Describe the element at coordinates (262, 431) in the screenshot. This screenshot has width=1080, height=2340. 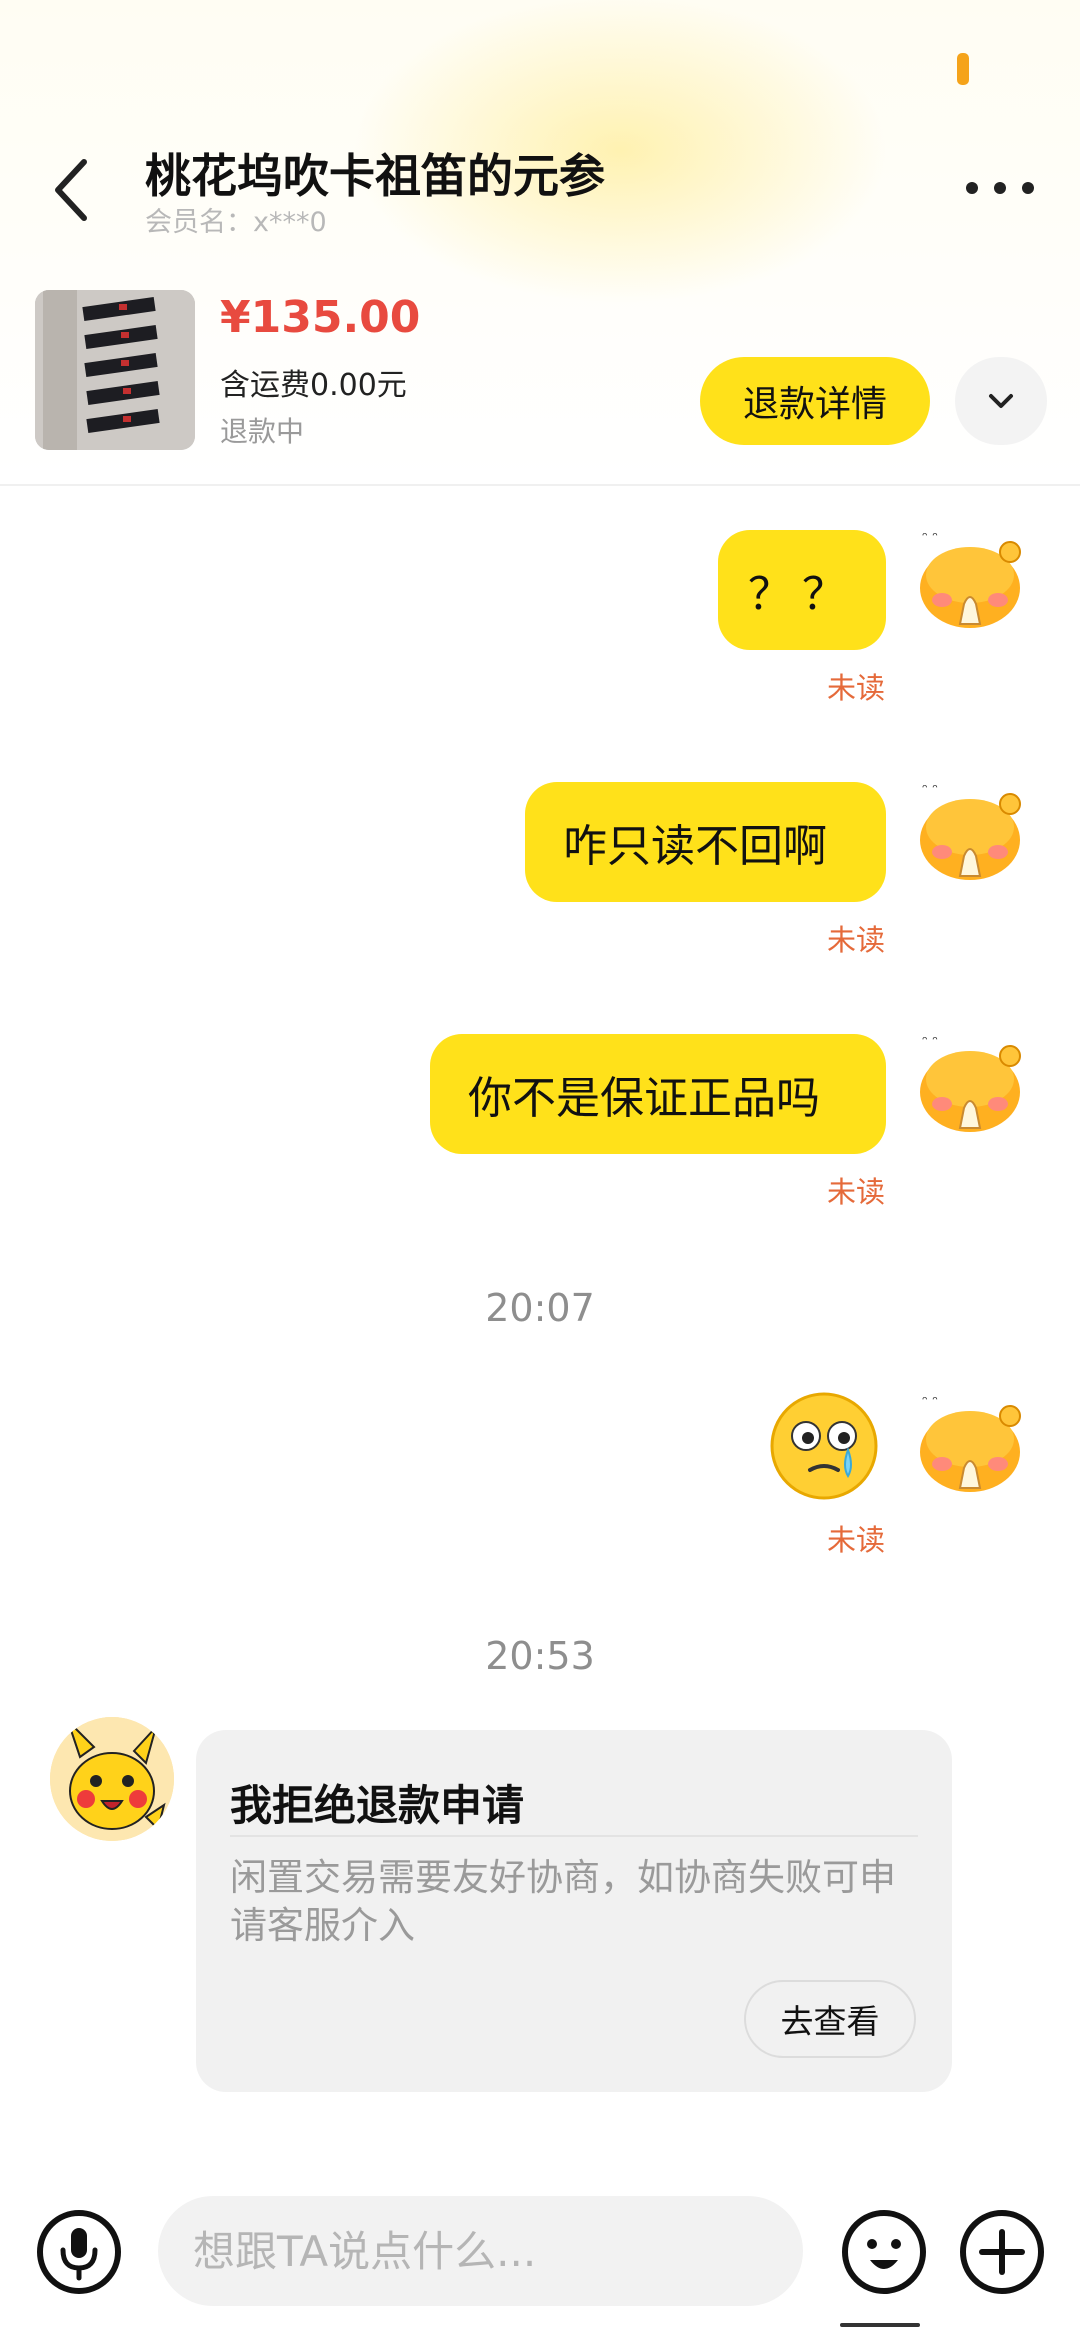
I see `order-status: 退款中` at that location.